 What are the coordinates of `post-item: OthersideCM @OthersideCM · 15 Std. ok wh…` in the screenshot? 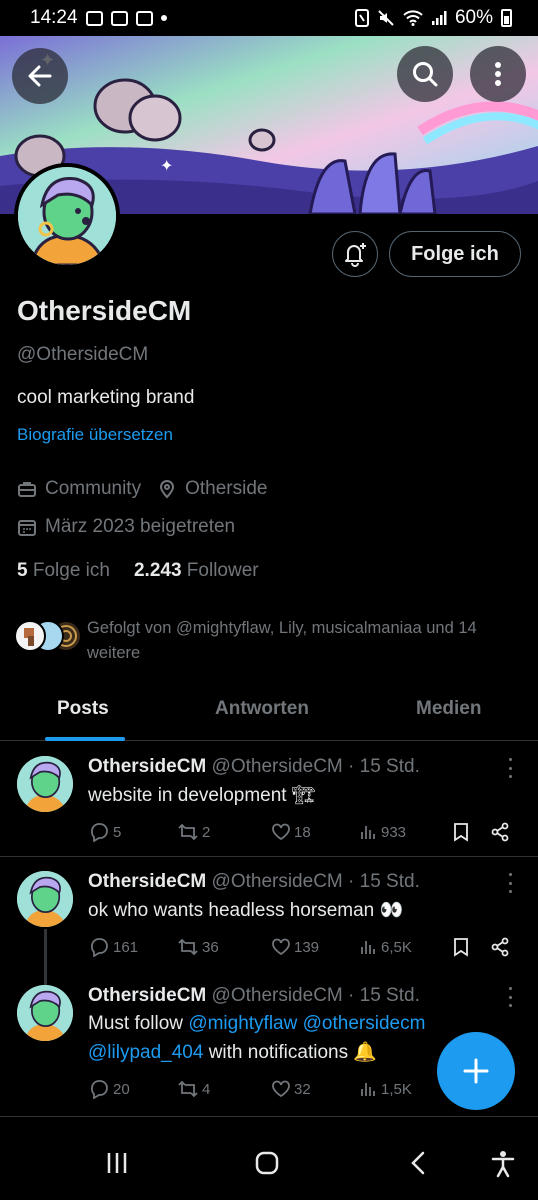 It's located at (269, 923).